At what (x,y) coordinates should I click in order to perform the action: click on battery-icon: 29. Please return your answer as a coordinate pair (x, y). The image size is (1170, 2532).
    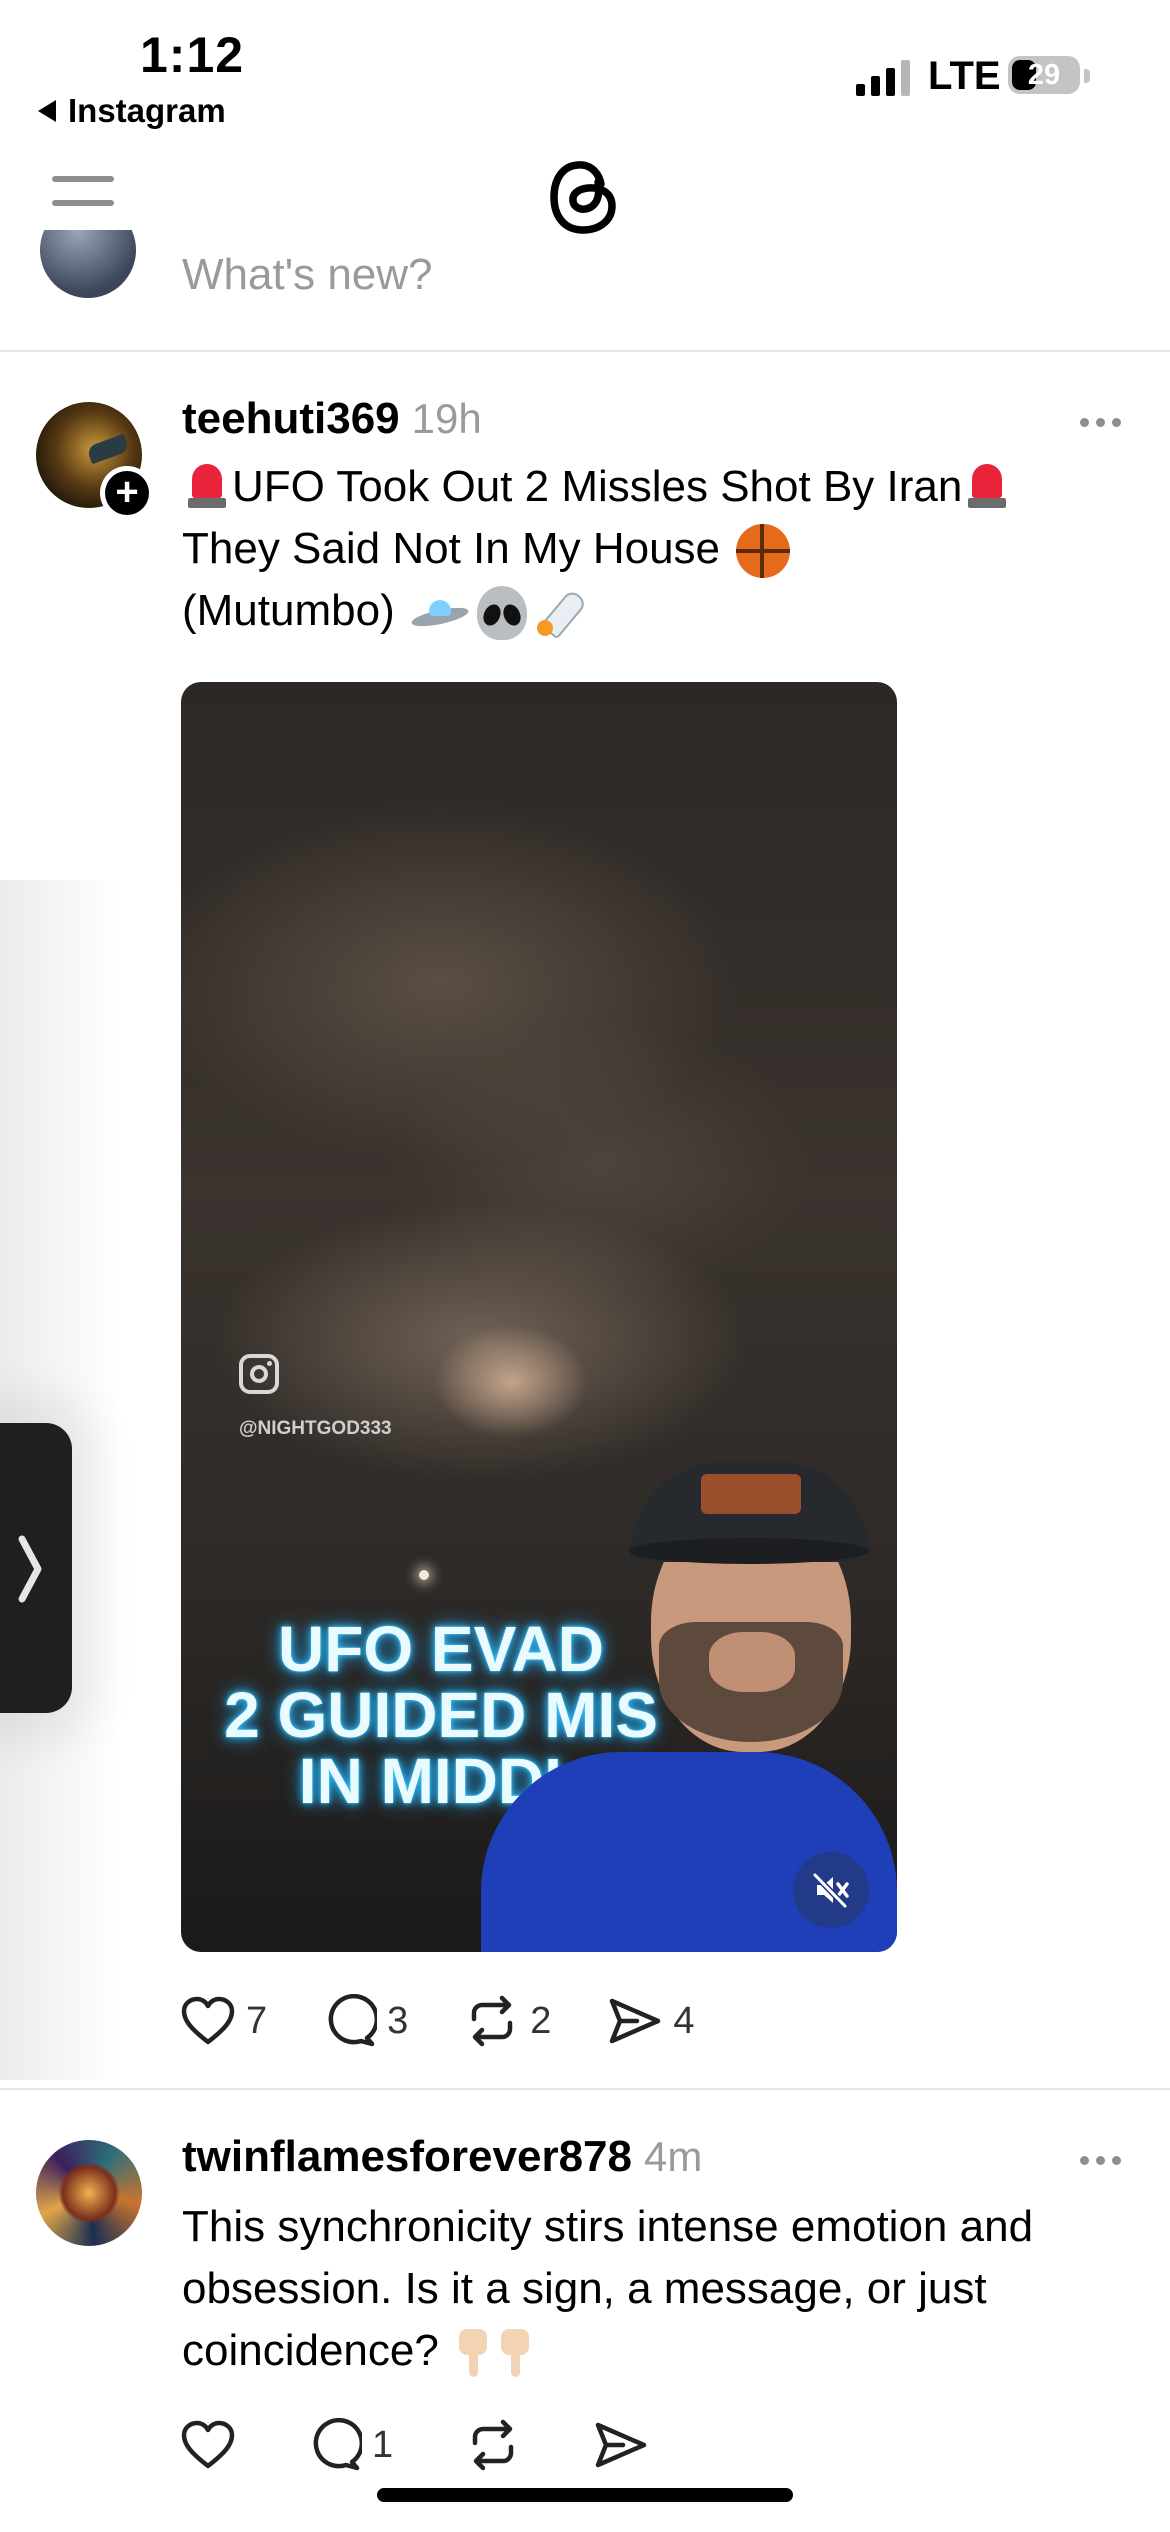
    Looking at the image, I should click on (1044, 75).